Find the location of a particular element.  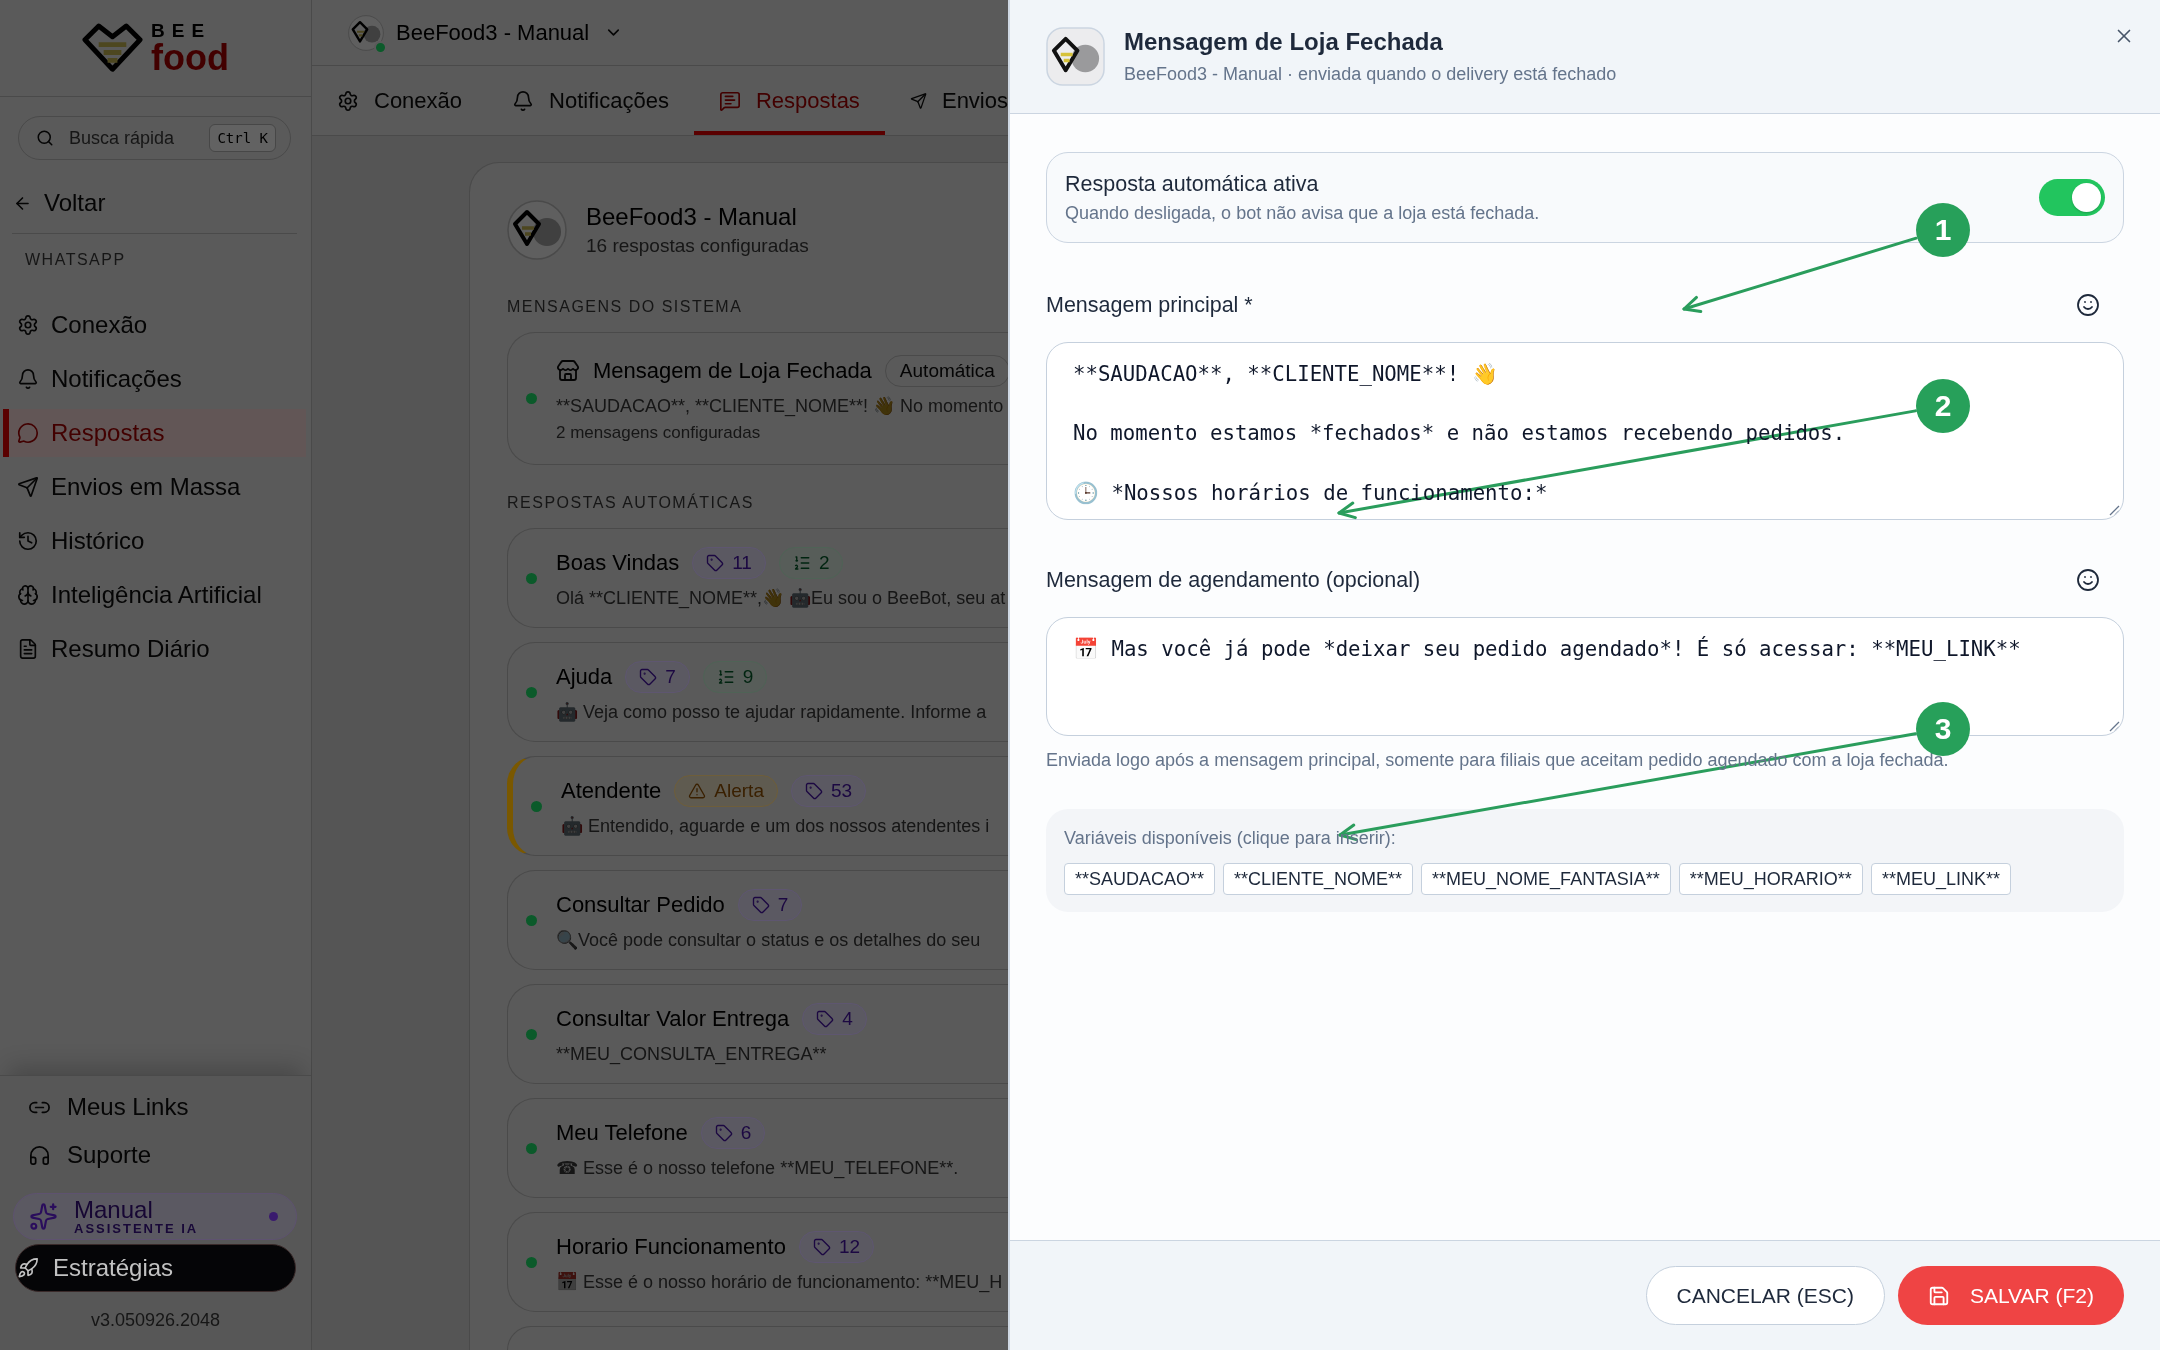

nav-item: Respostas is located at coordinates (154, 433).